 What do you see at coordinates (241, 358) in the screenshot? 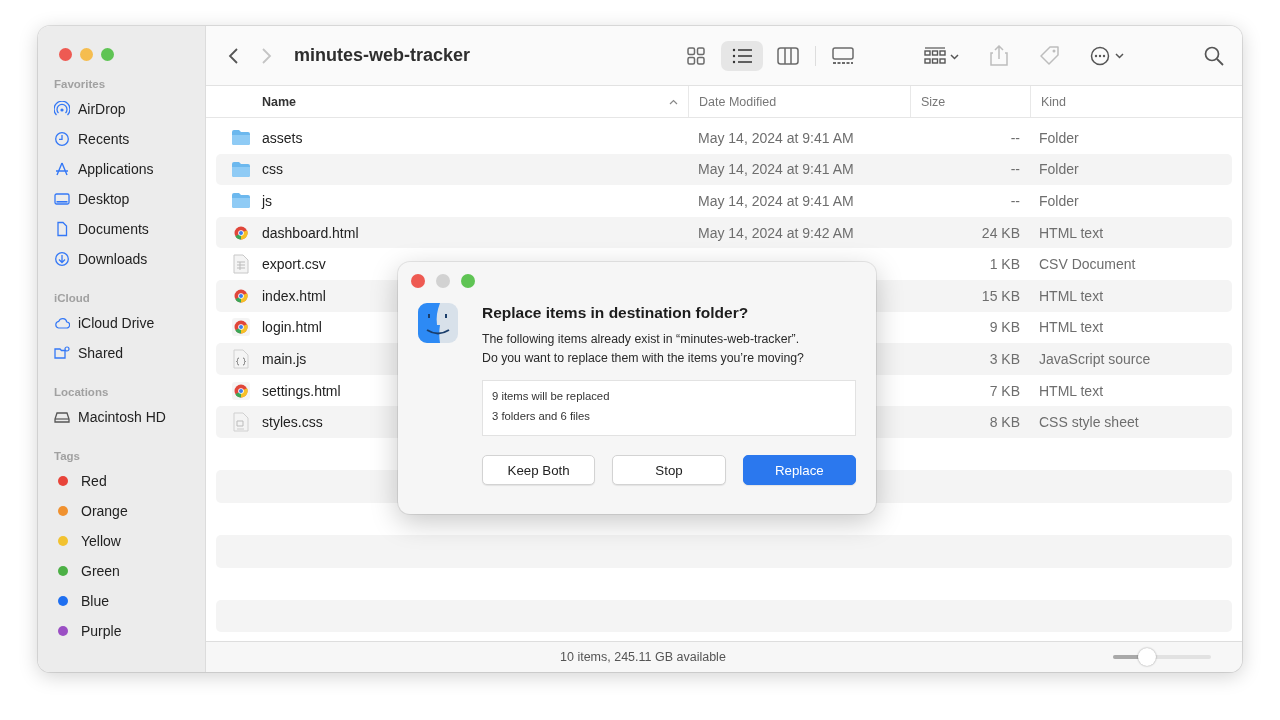
I see `script-file-icon` at bounding box center [241, 358].